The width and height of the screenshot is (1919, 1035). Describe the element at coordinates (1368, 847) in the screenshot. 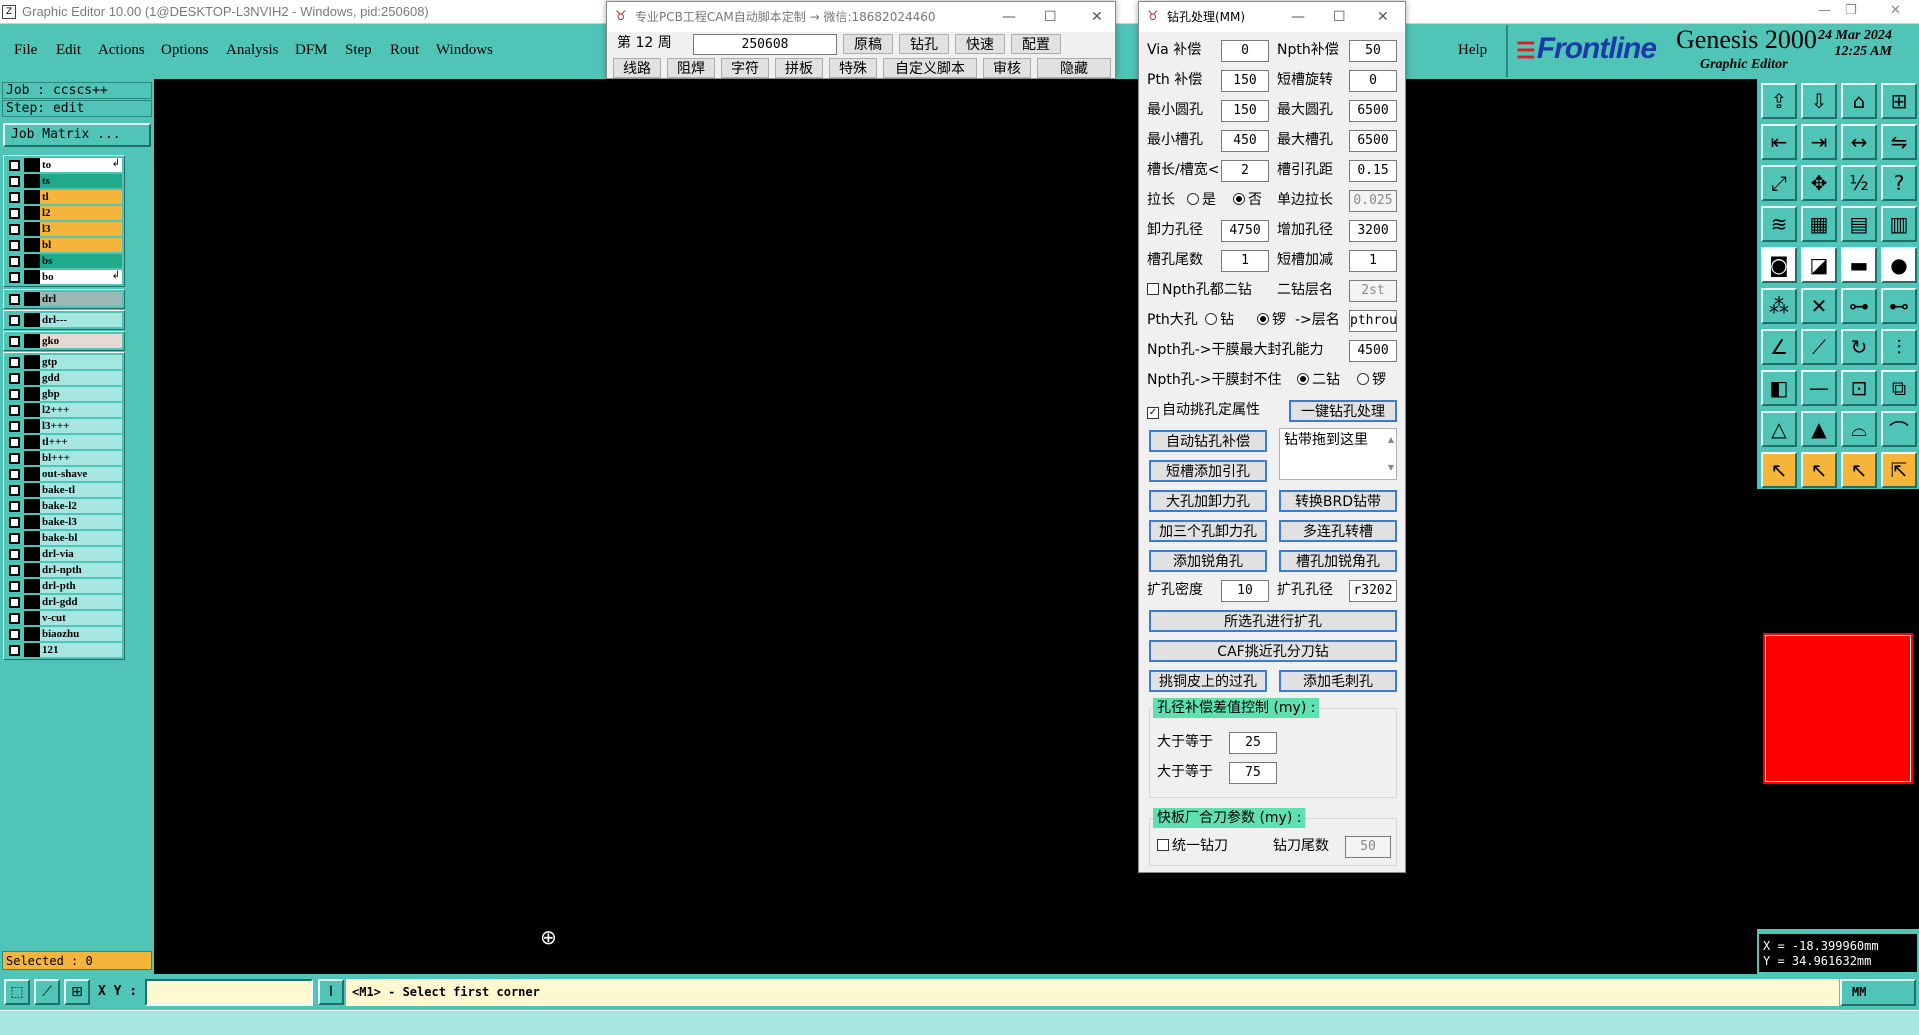

I see `tail-input: 50` at that location.